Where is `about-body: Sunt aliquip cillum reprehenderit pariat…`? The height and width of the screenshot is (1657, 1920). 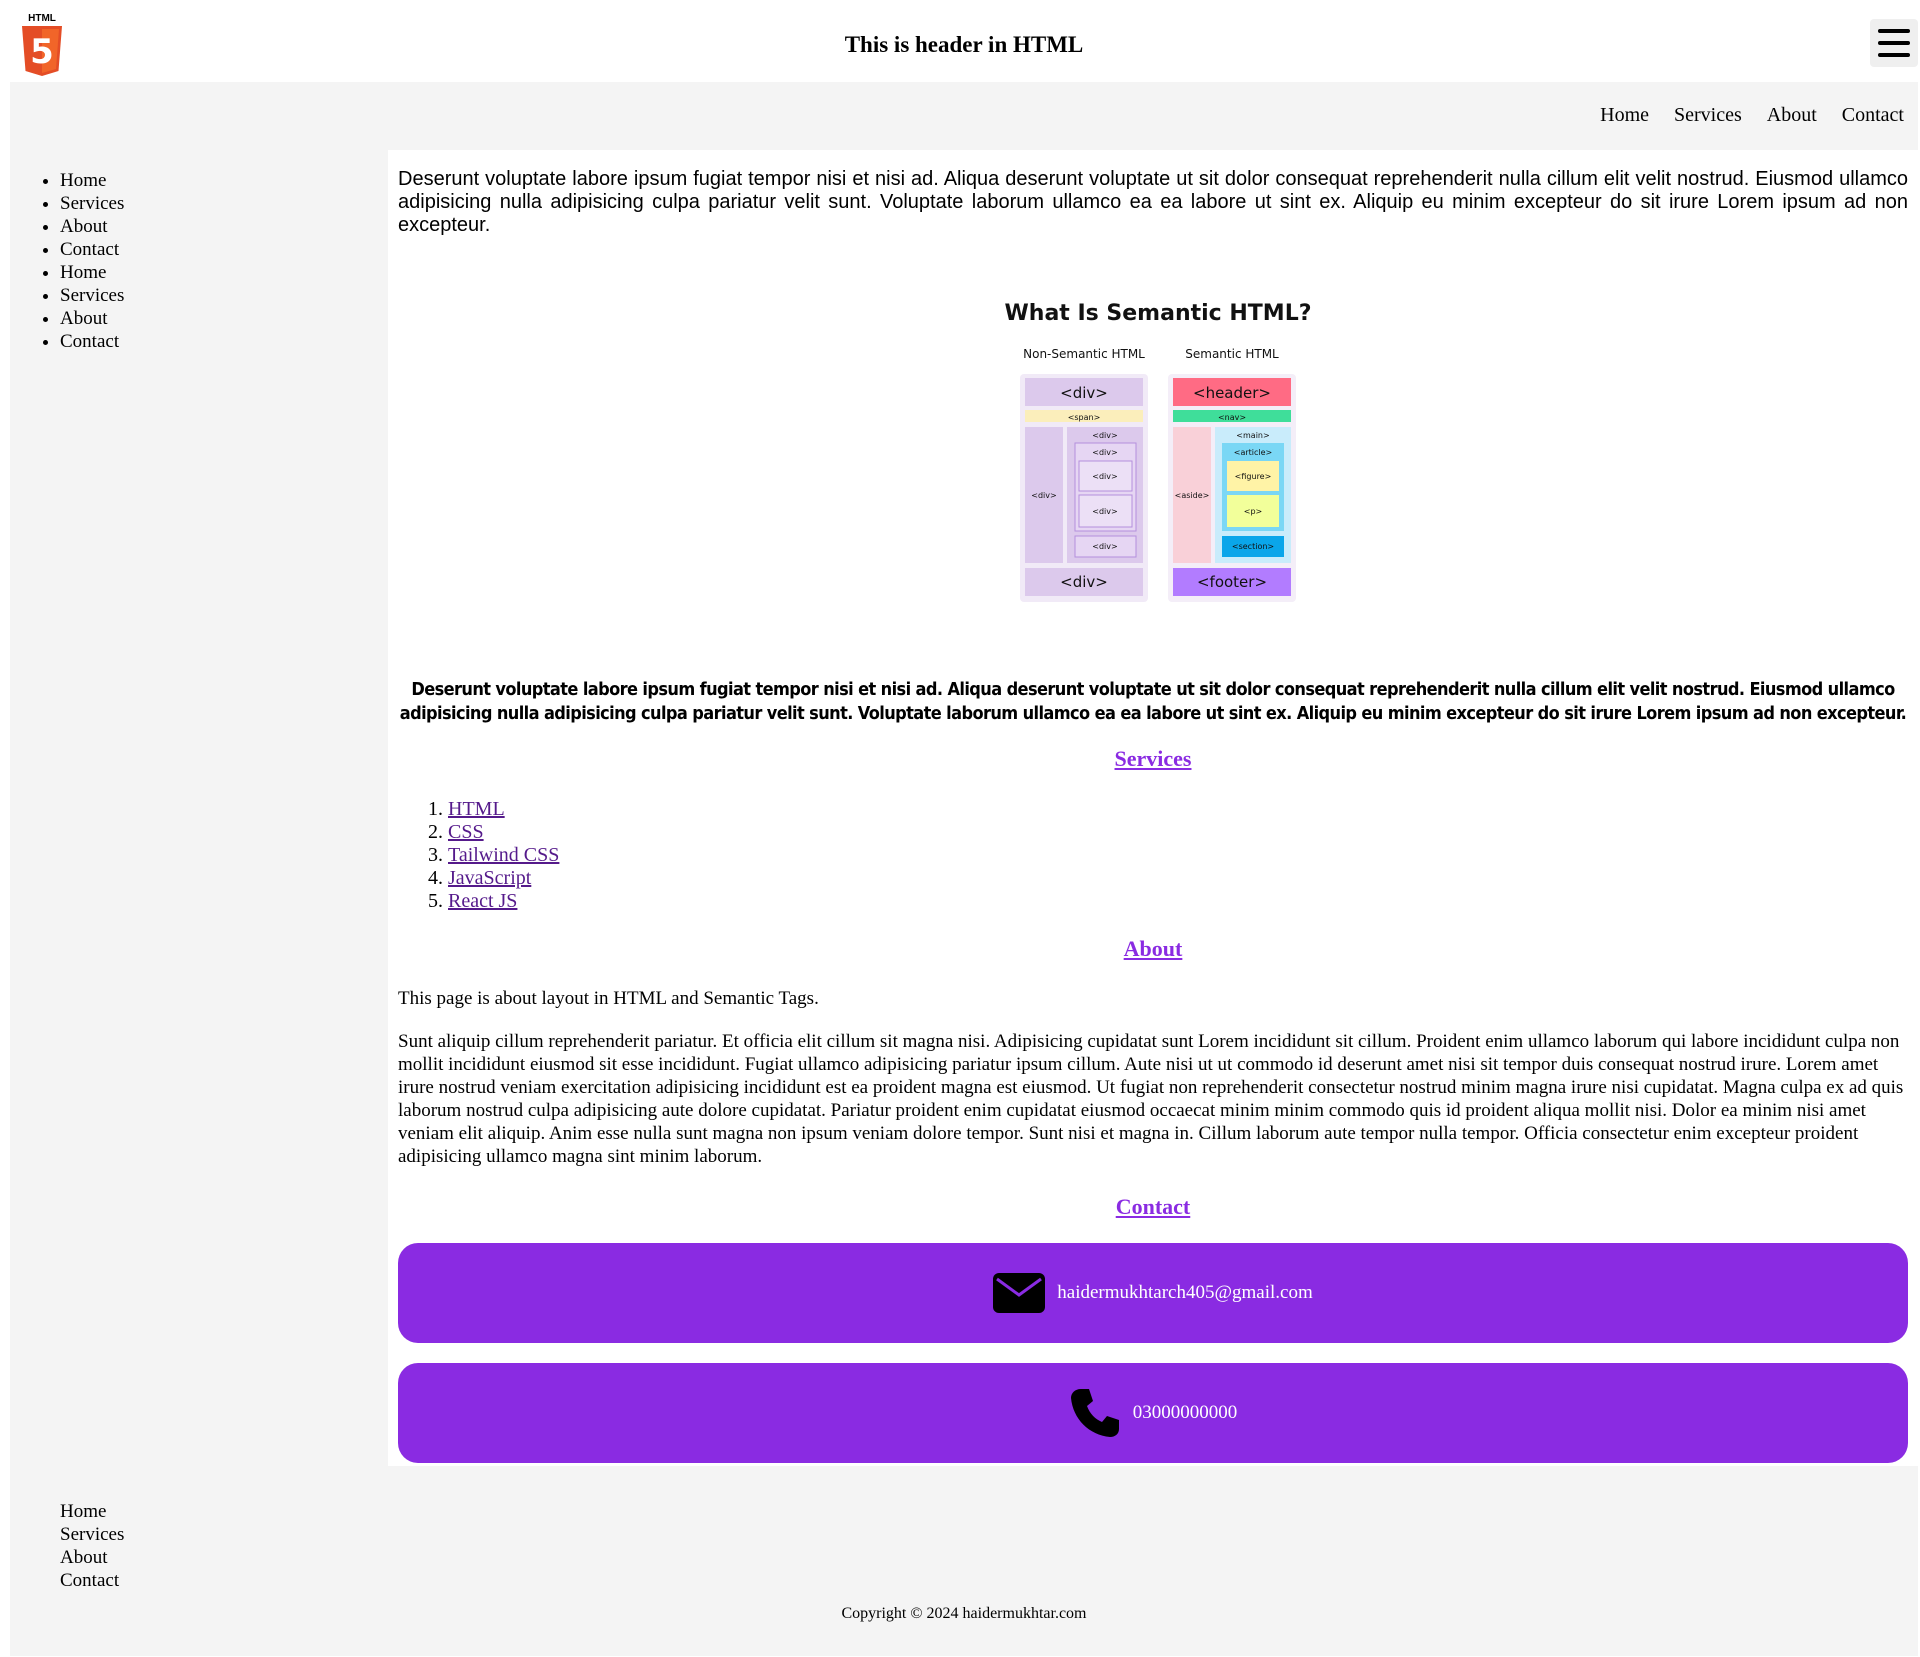
about-body: Sunt aliquip cillum reprehenderit pariat… is located at coordinates (1151, 1099).